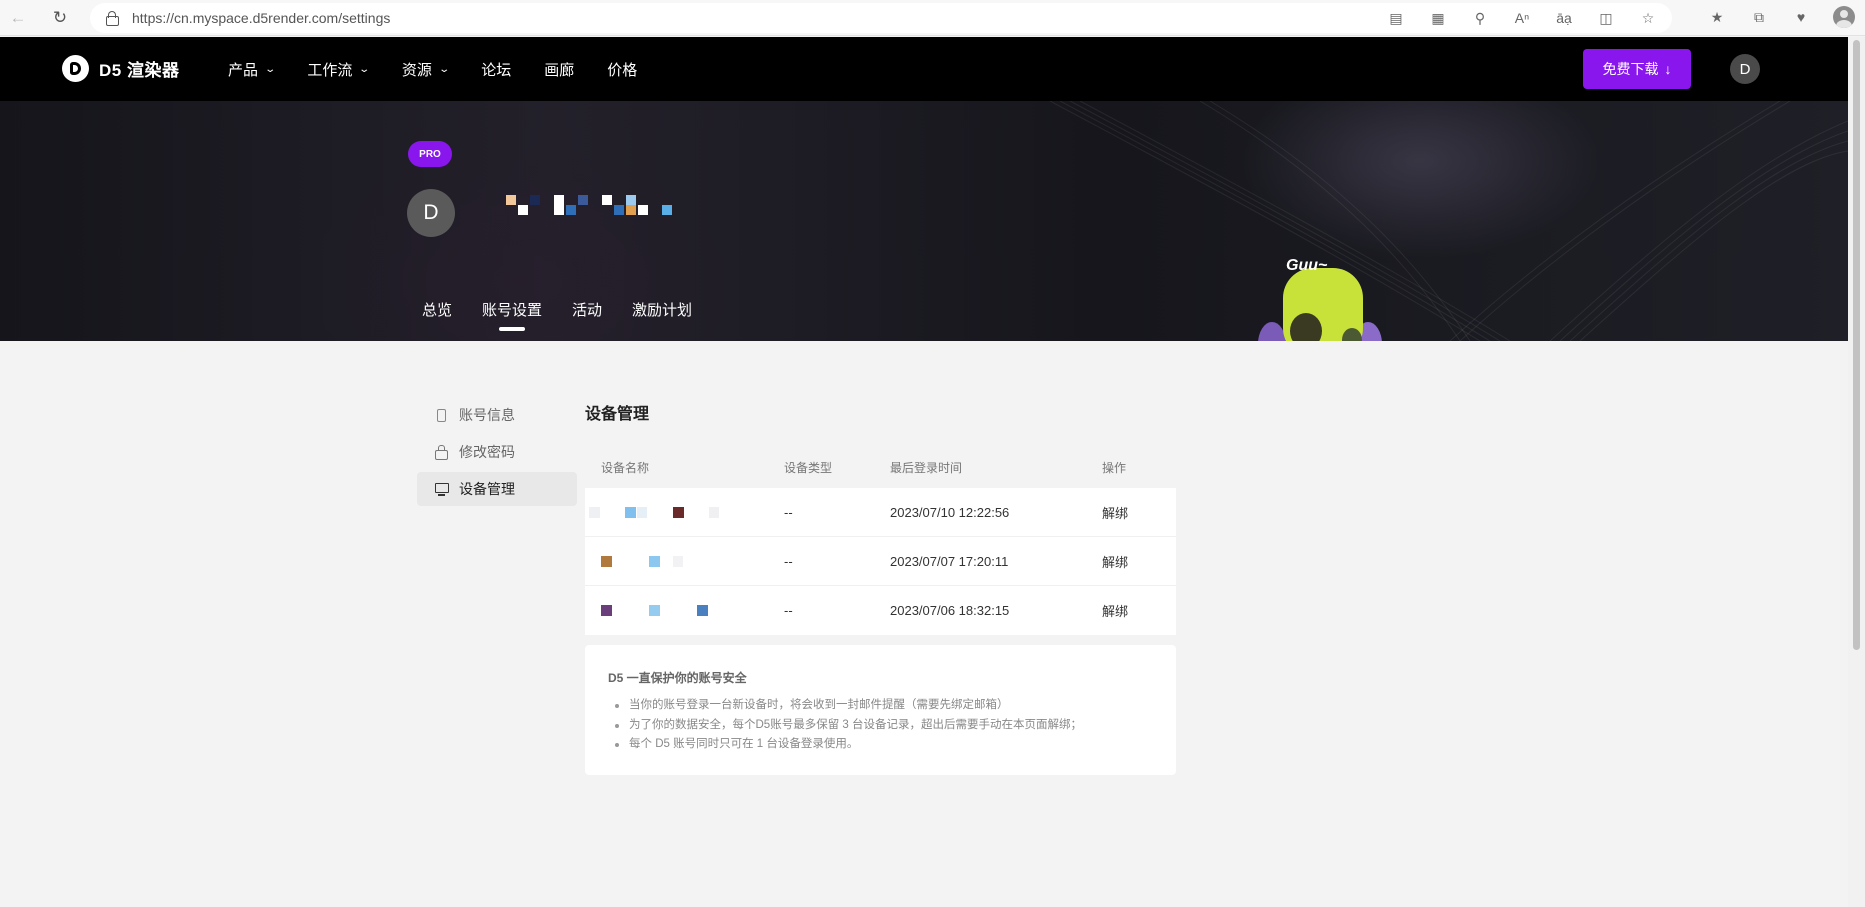 Image resolution: width=1865 pixels, height=907 pixels. I want to click on favorites-list-icon: ★, so click(1717, 17).